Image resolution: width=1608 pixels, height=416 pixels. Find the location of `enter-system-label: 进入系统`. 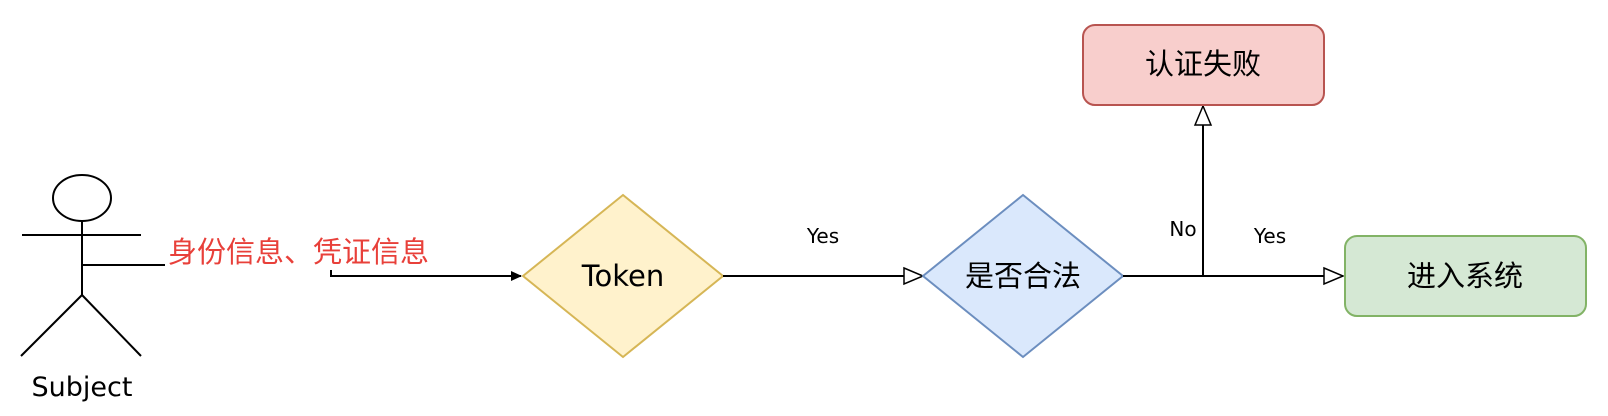

enter-system-label: 进入系统 is located at coordinates (1465, 276).